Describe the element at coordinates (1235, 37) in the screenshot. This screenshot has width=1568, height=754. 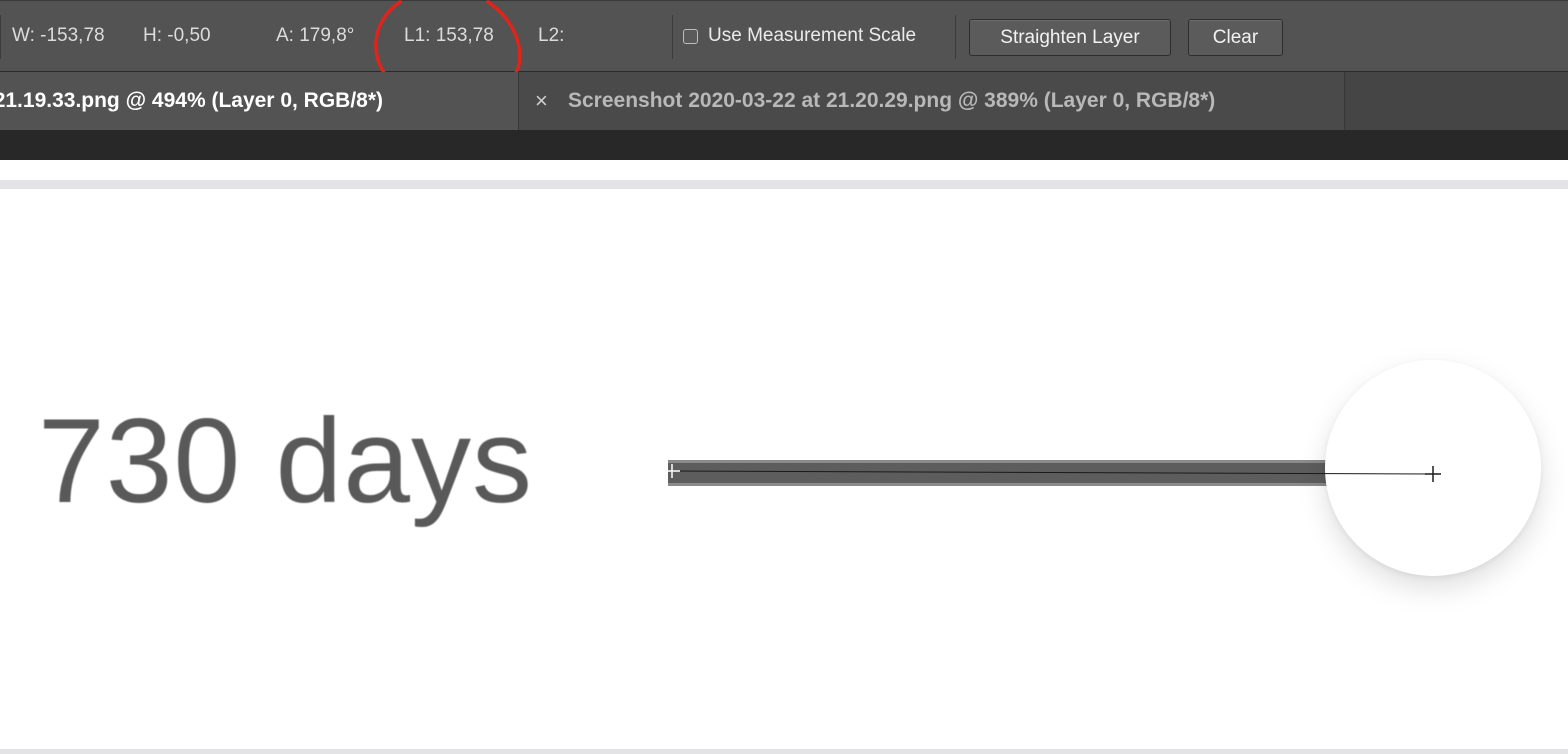
I see `clear-button: Clear` at that location.